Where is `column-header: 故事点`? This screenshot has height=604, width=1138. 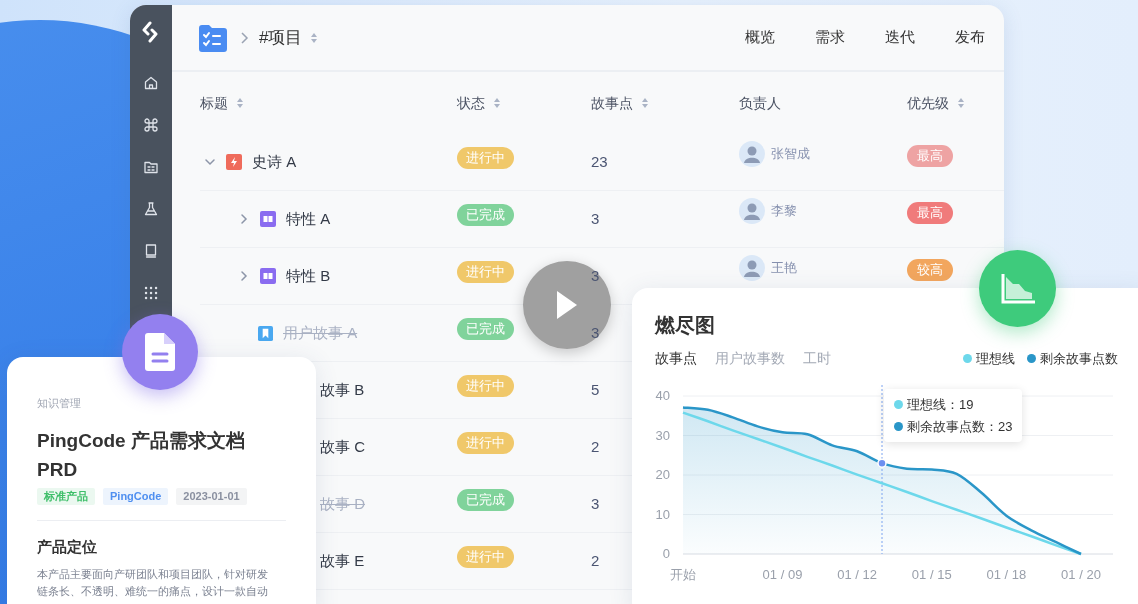
column-header: 故事点 is located at coordinates (612, 103).